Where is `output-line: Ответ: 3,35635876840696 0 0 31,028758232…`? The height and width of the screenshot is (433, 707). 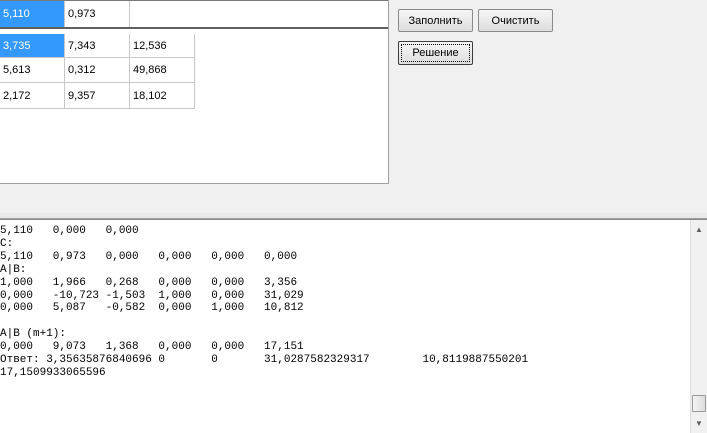
output-line: Ответ: 3,35635876840696 0 0 31,028758232… is located at coordinates (264, 360).